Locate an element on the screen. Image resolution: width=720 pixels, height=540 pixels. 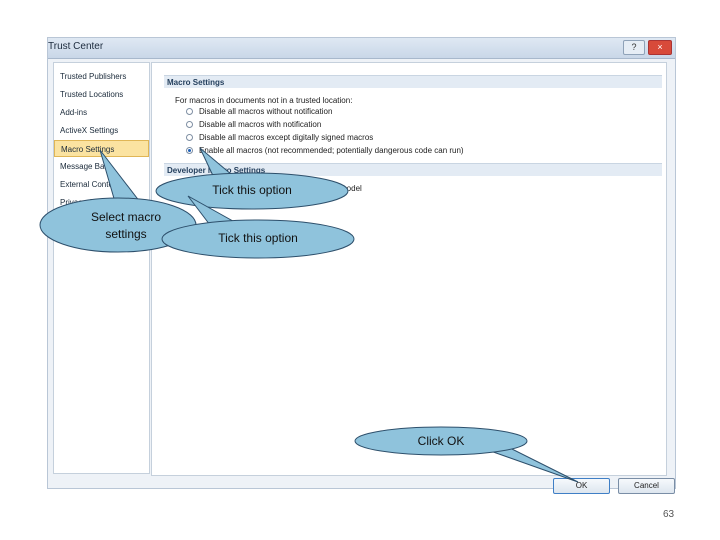
callout-text-tick-2: Tick this option is located at coordinates (258, 238).